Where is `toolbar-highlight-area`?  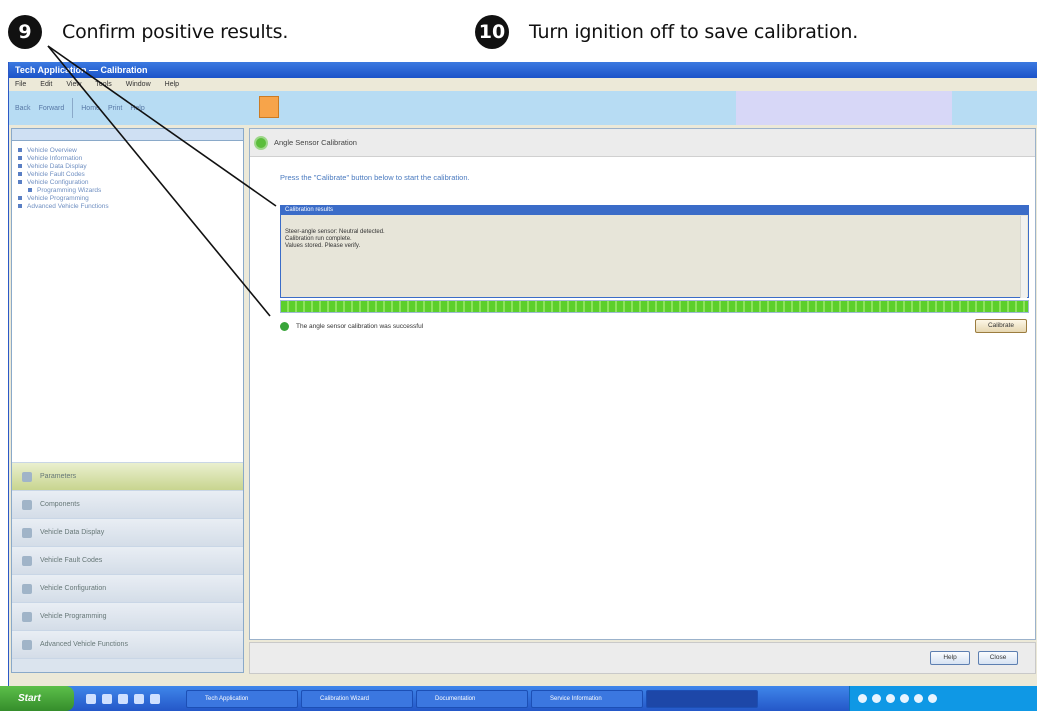 toolbar-highlight-area is located at coordinates (844, 108).